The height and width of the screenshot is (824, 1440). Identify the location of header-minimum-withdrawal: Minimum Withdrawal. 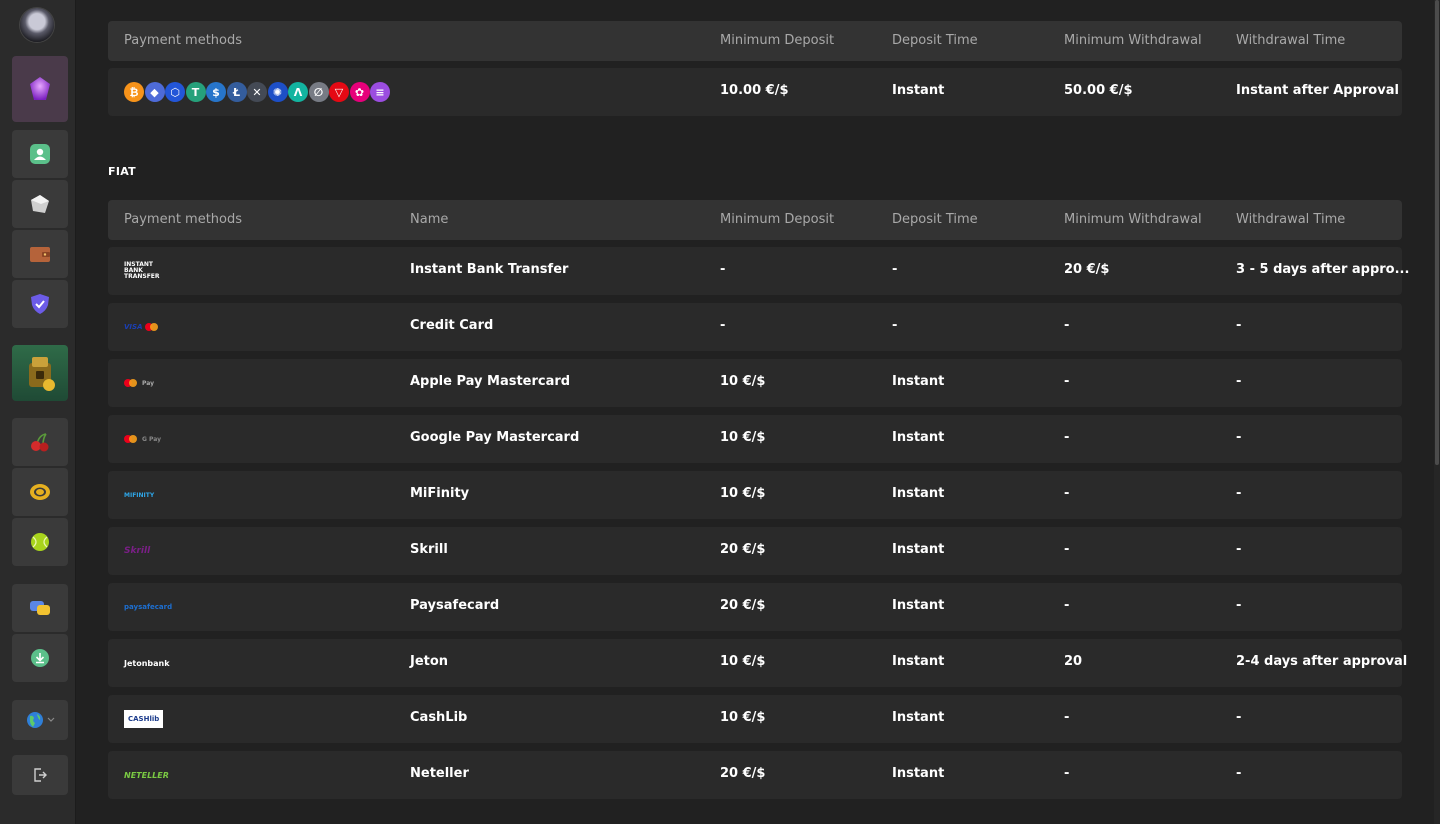
(1133, 219).